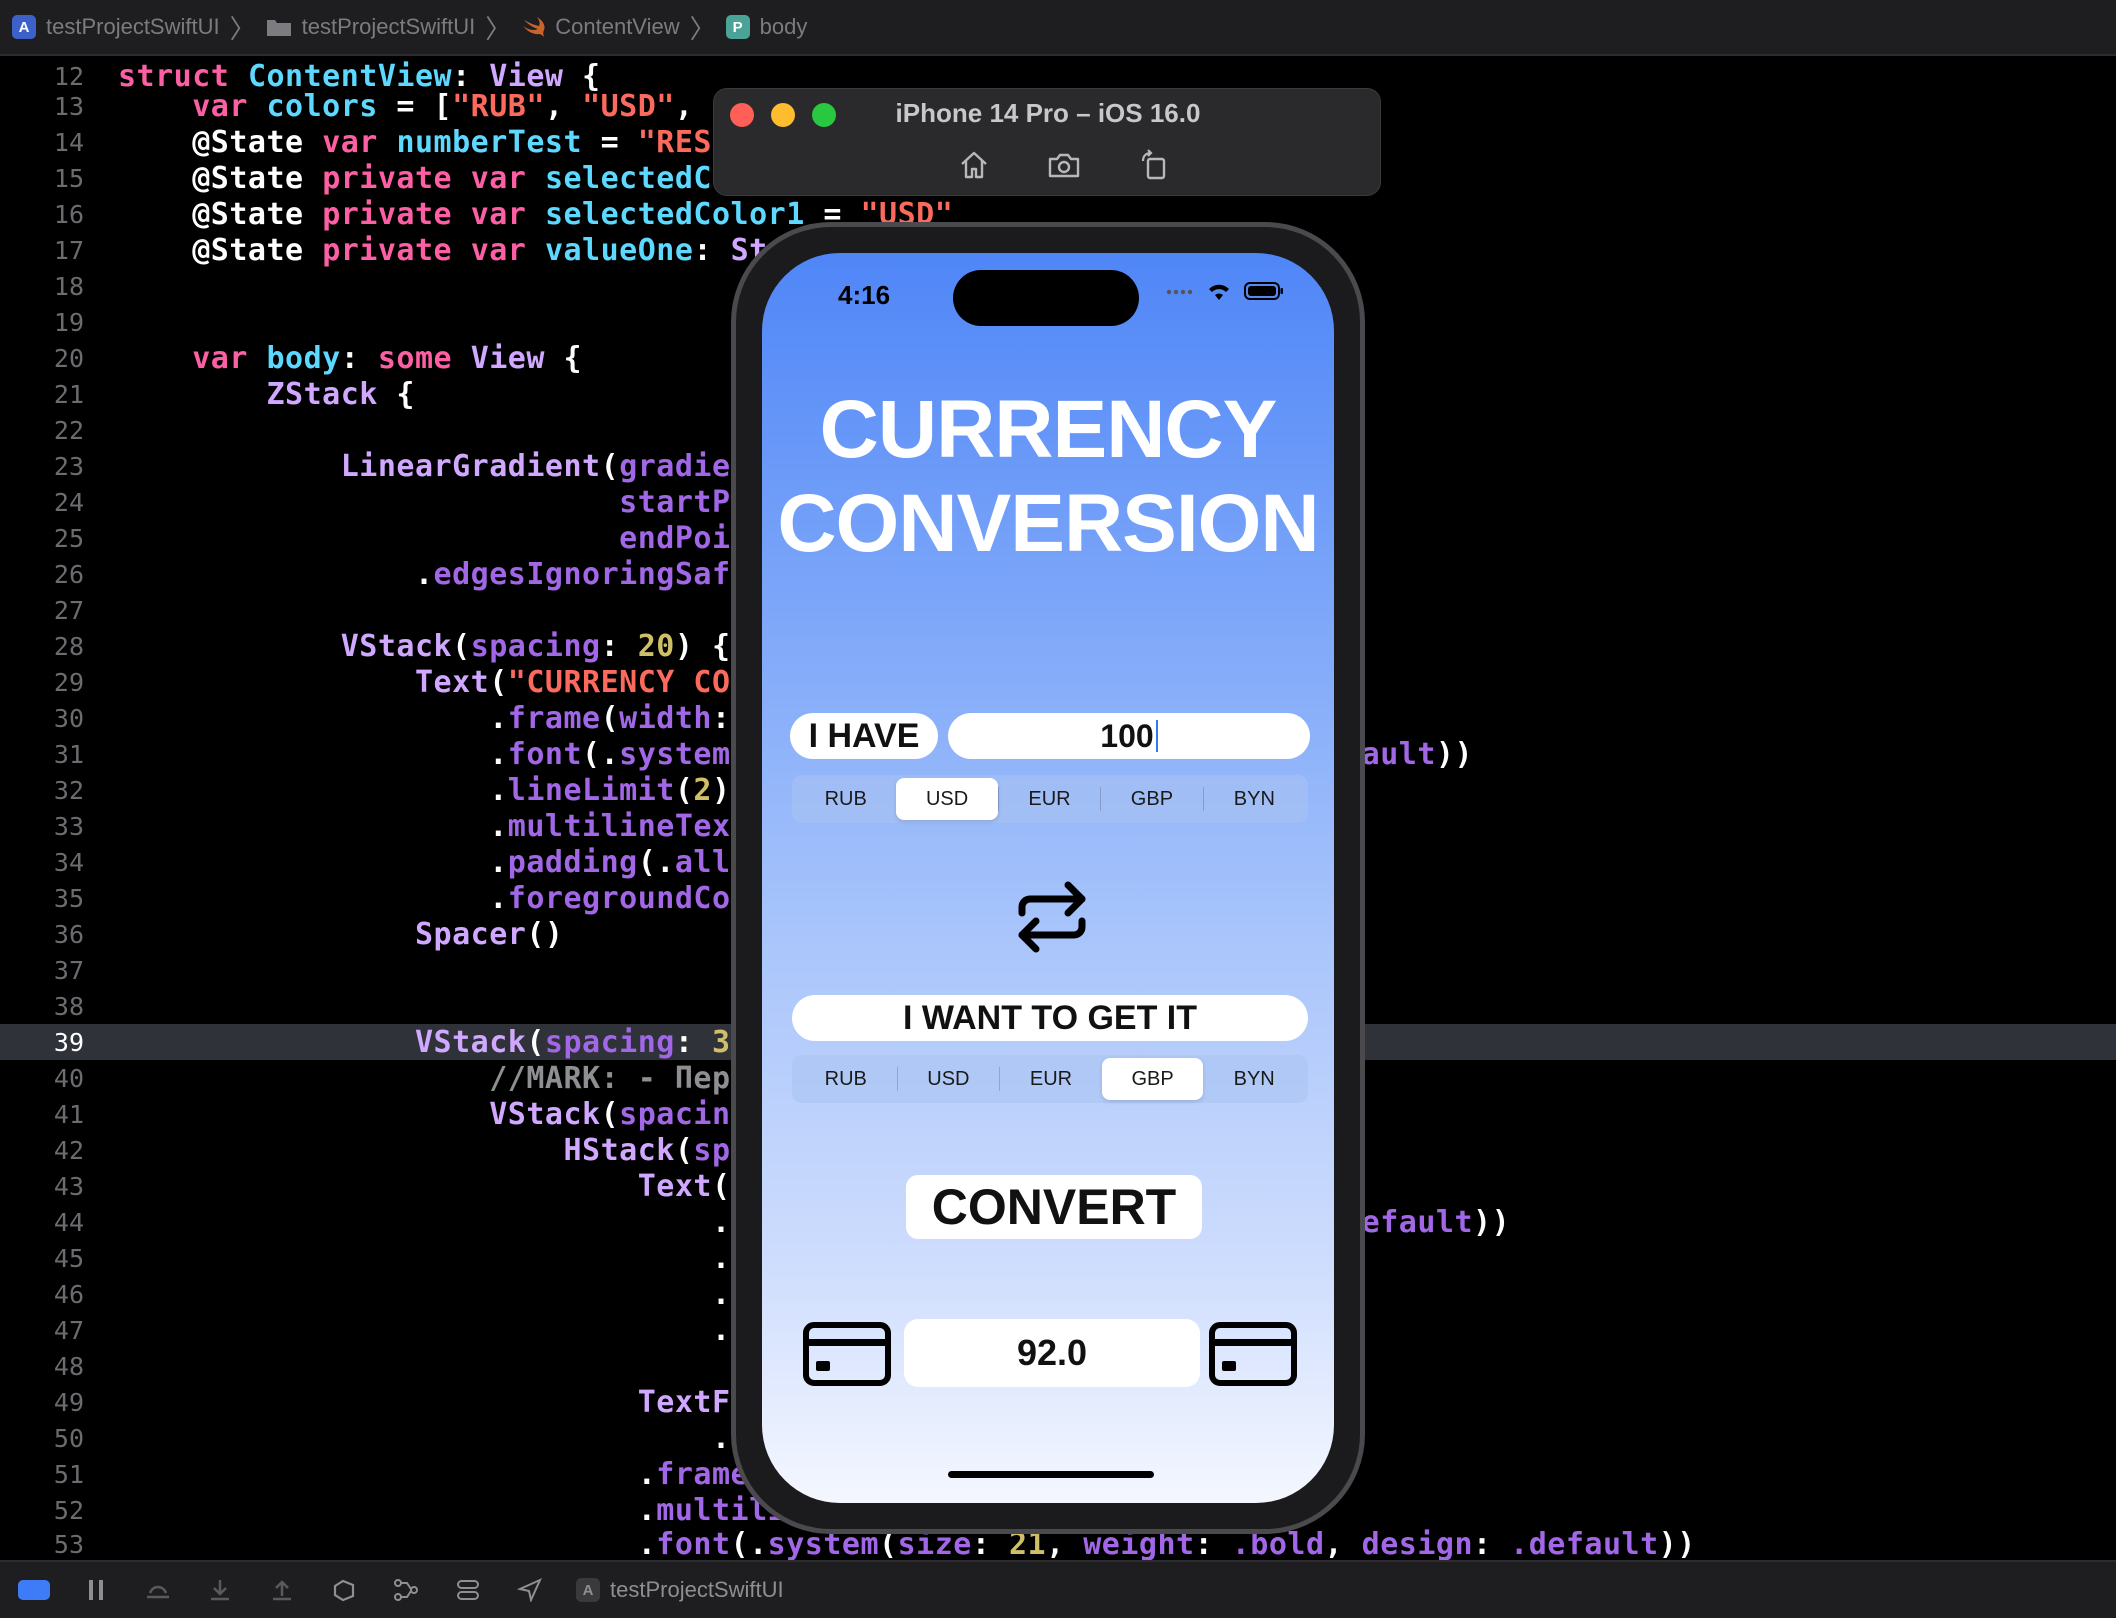 The width and height of the screenshot is (2116, 1618). Describe the element at coordinates (24, 27) in the screenshot. I see `xcode-project-icon: A` at that location.